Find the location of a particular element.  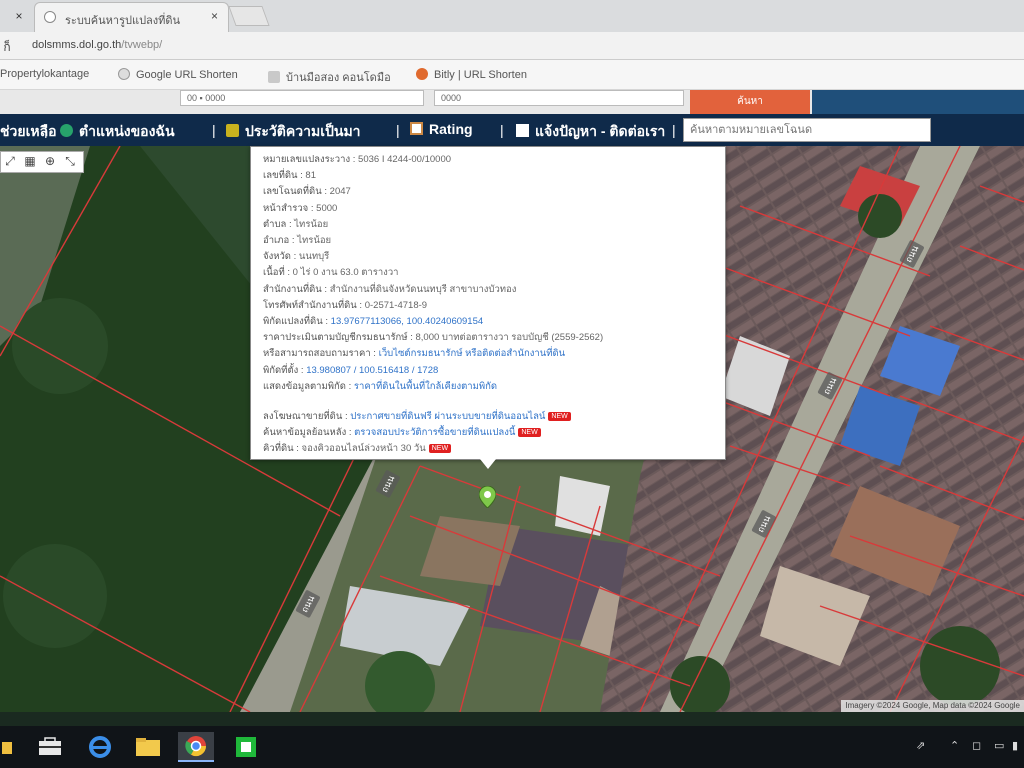

info-label: ลงโฆษณาขายที่ดิน is located at coordinates (303, 417).